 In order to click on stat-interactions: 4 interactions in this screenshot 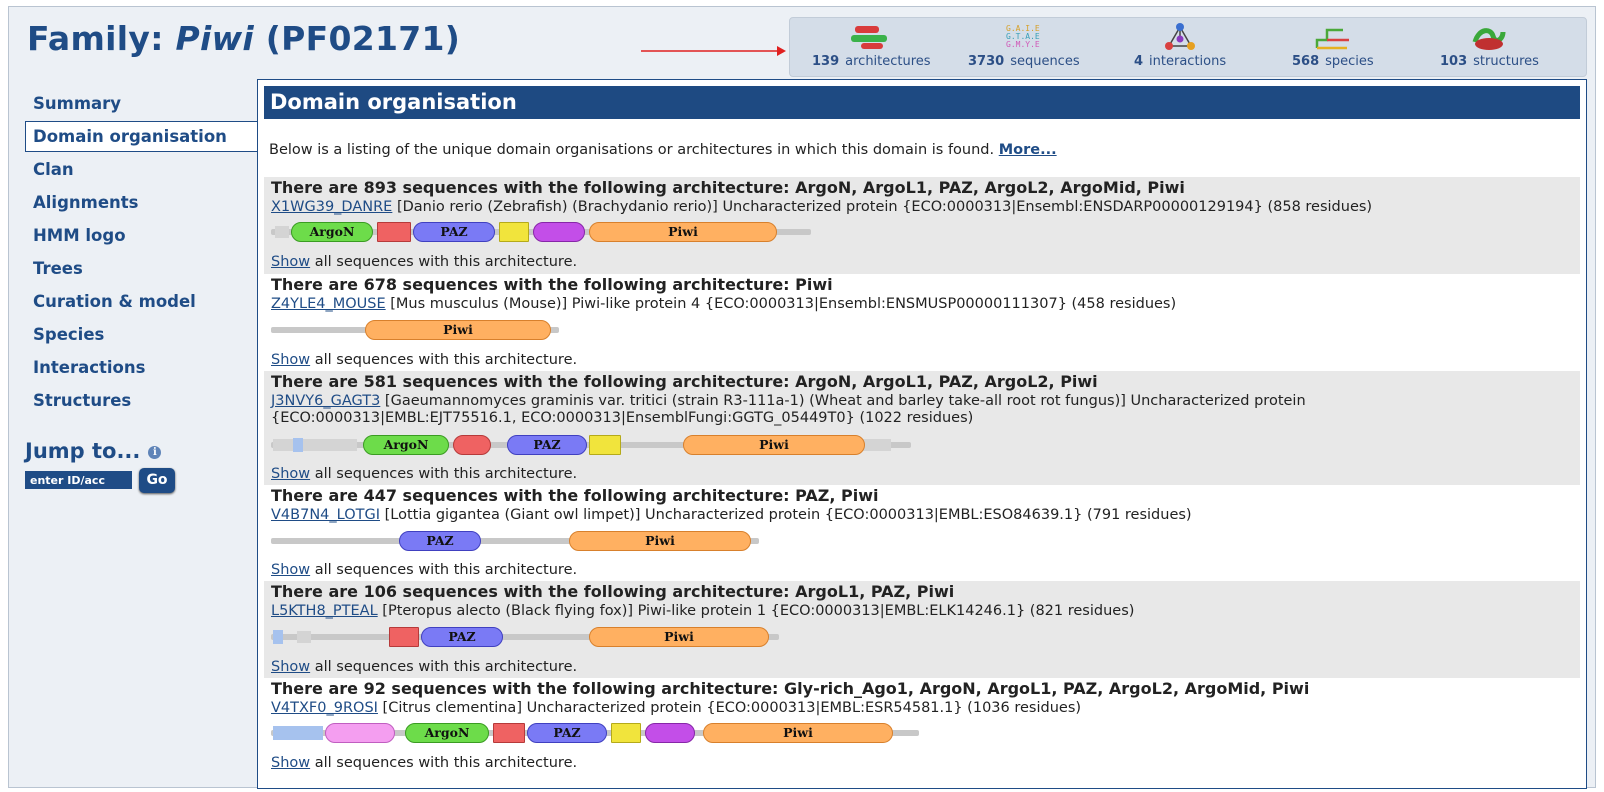, I will do `click(1180, 45)`.